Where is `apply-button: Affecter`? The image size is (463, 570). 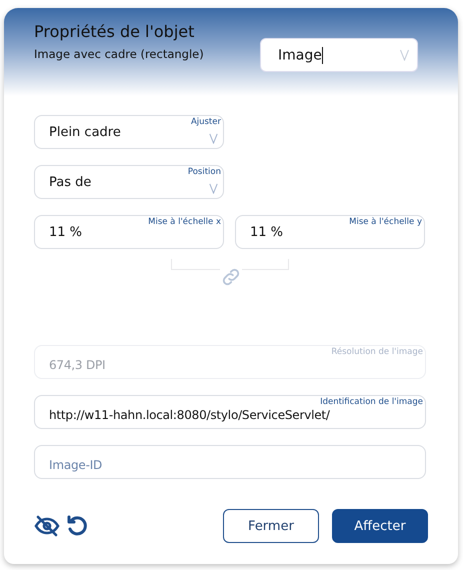 apply-button: Affecter is located at coordinates (380, 526).